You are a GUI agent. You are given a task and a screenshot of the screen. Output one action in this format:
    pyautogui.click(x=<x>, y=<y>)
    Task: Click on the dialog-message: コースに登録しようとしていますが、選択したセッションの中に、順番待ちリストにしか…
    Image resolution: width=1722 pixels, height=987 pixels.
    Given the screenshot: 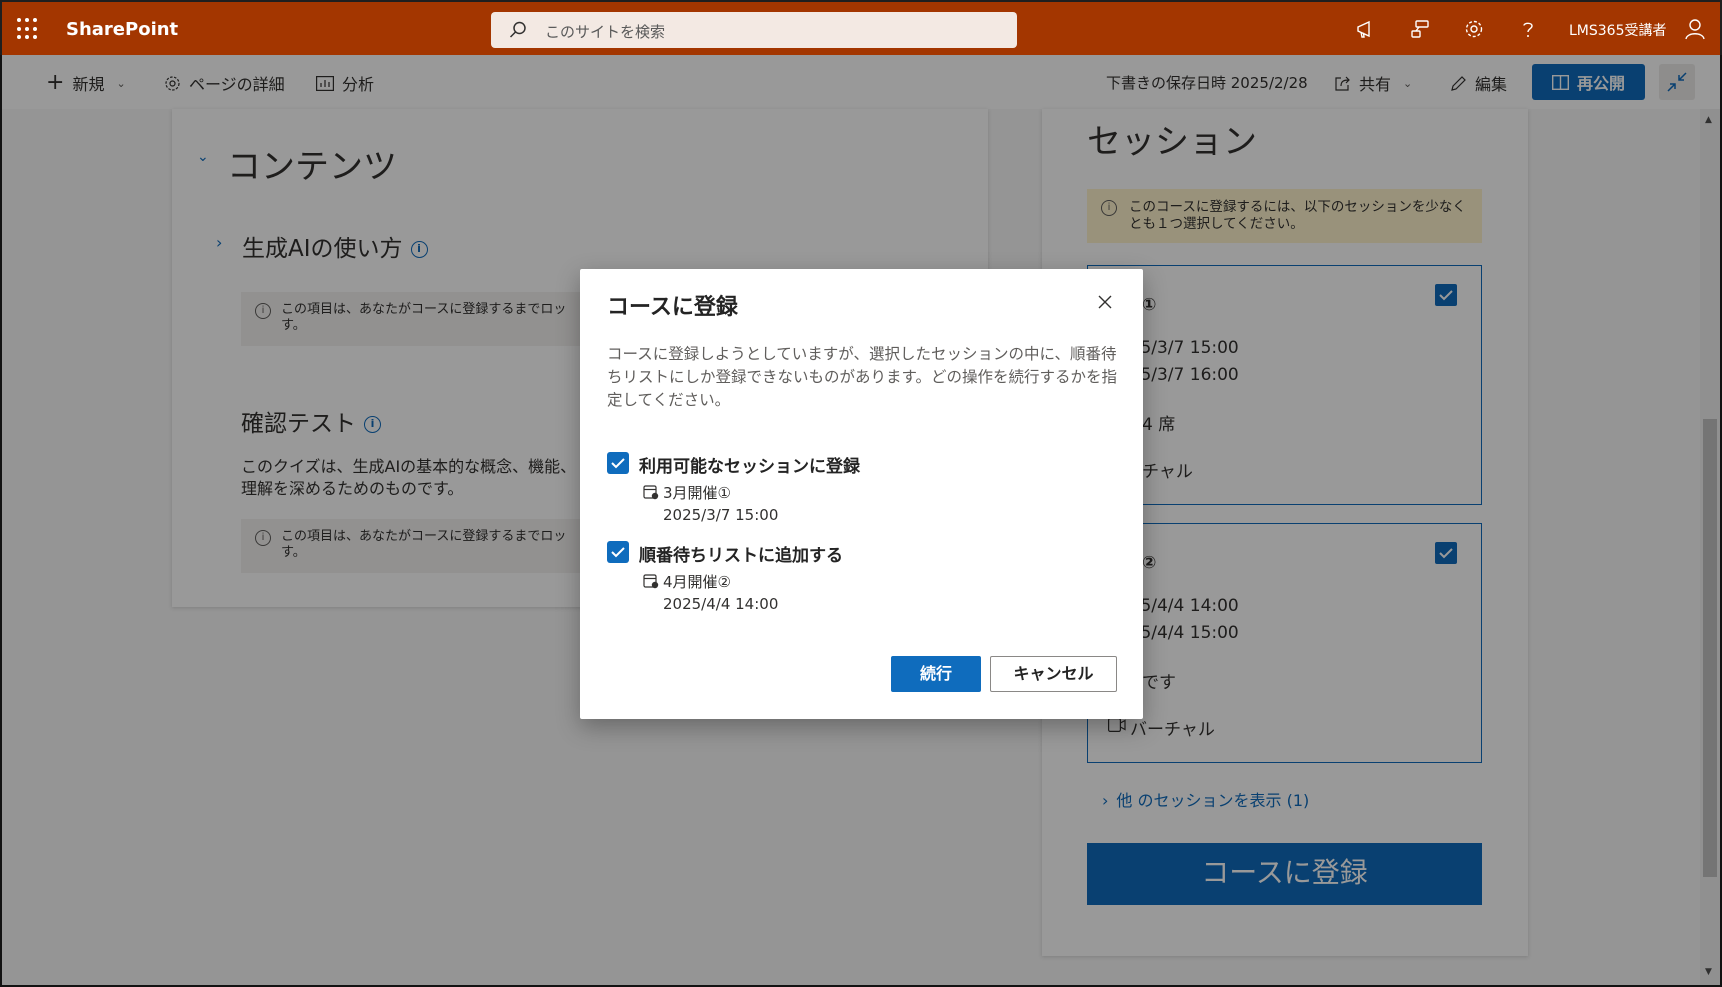 What is the action you would take?
    pyautogui.click(x=862, y=377)
    